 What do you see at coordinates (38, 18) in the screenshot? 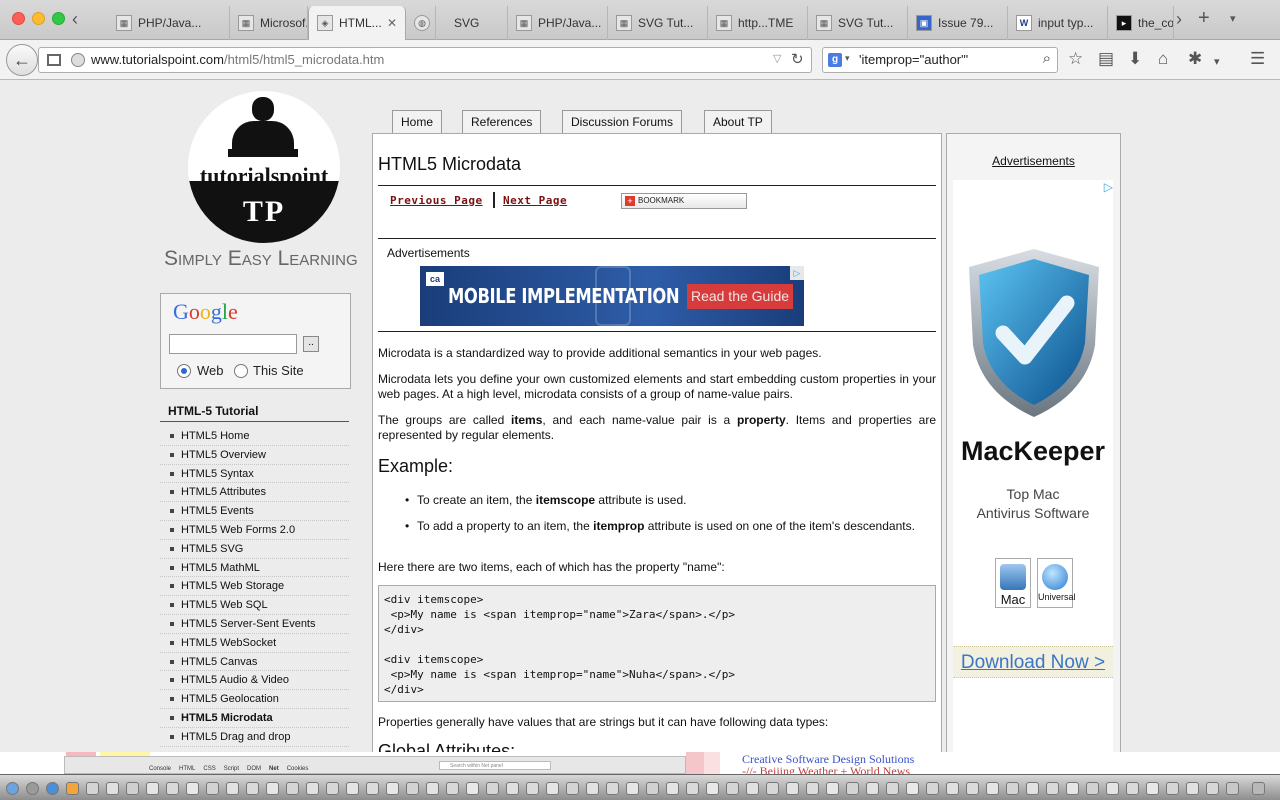
I see `window-minimize-button` at bounding box center [38, 18].